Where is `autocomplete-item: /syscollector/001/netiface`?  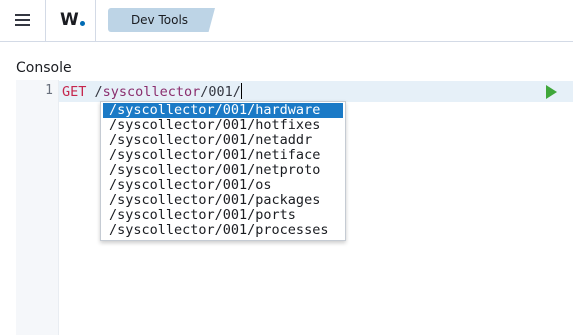
autocomplete-item: /syscollector/001/netiface is located at coordinates (223, 155).